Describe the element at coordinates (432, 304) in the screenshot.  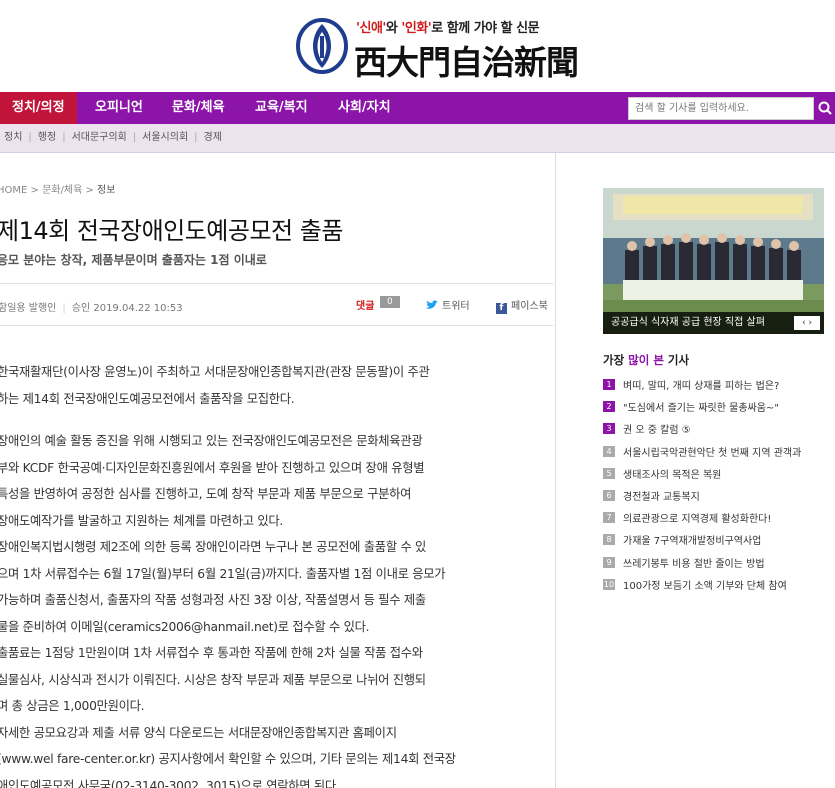
I see `twitter-icon` at that location.